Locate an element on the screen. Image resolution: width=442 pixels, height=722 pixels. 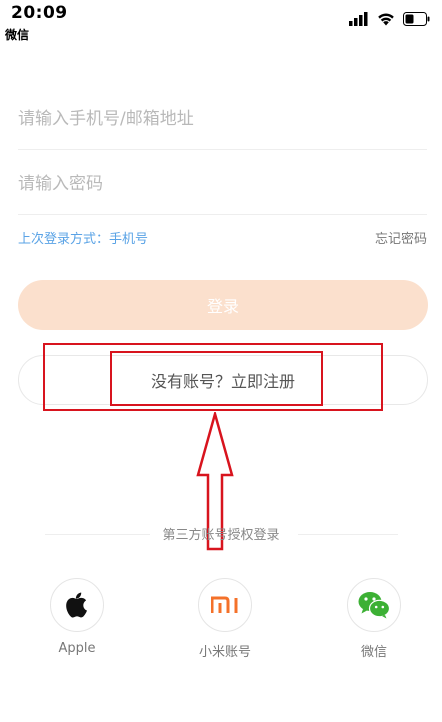
login-button: 登录 is located at coordinates (223, 305).